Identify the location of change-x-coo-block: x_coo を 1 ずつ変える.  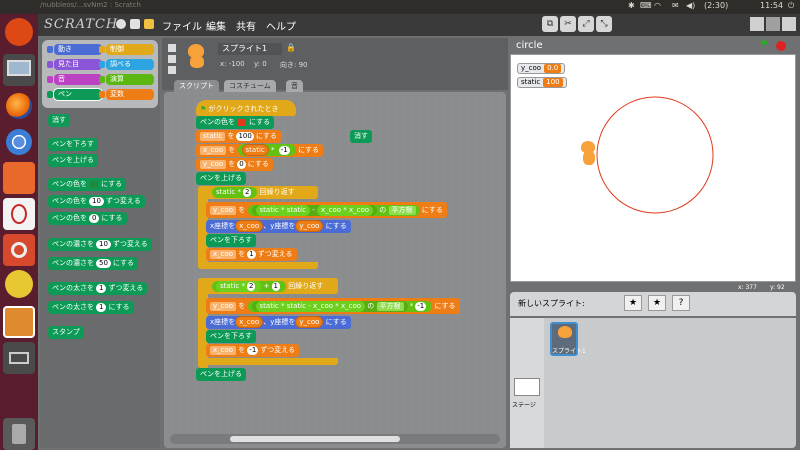
(251, 254).